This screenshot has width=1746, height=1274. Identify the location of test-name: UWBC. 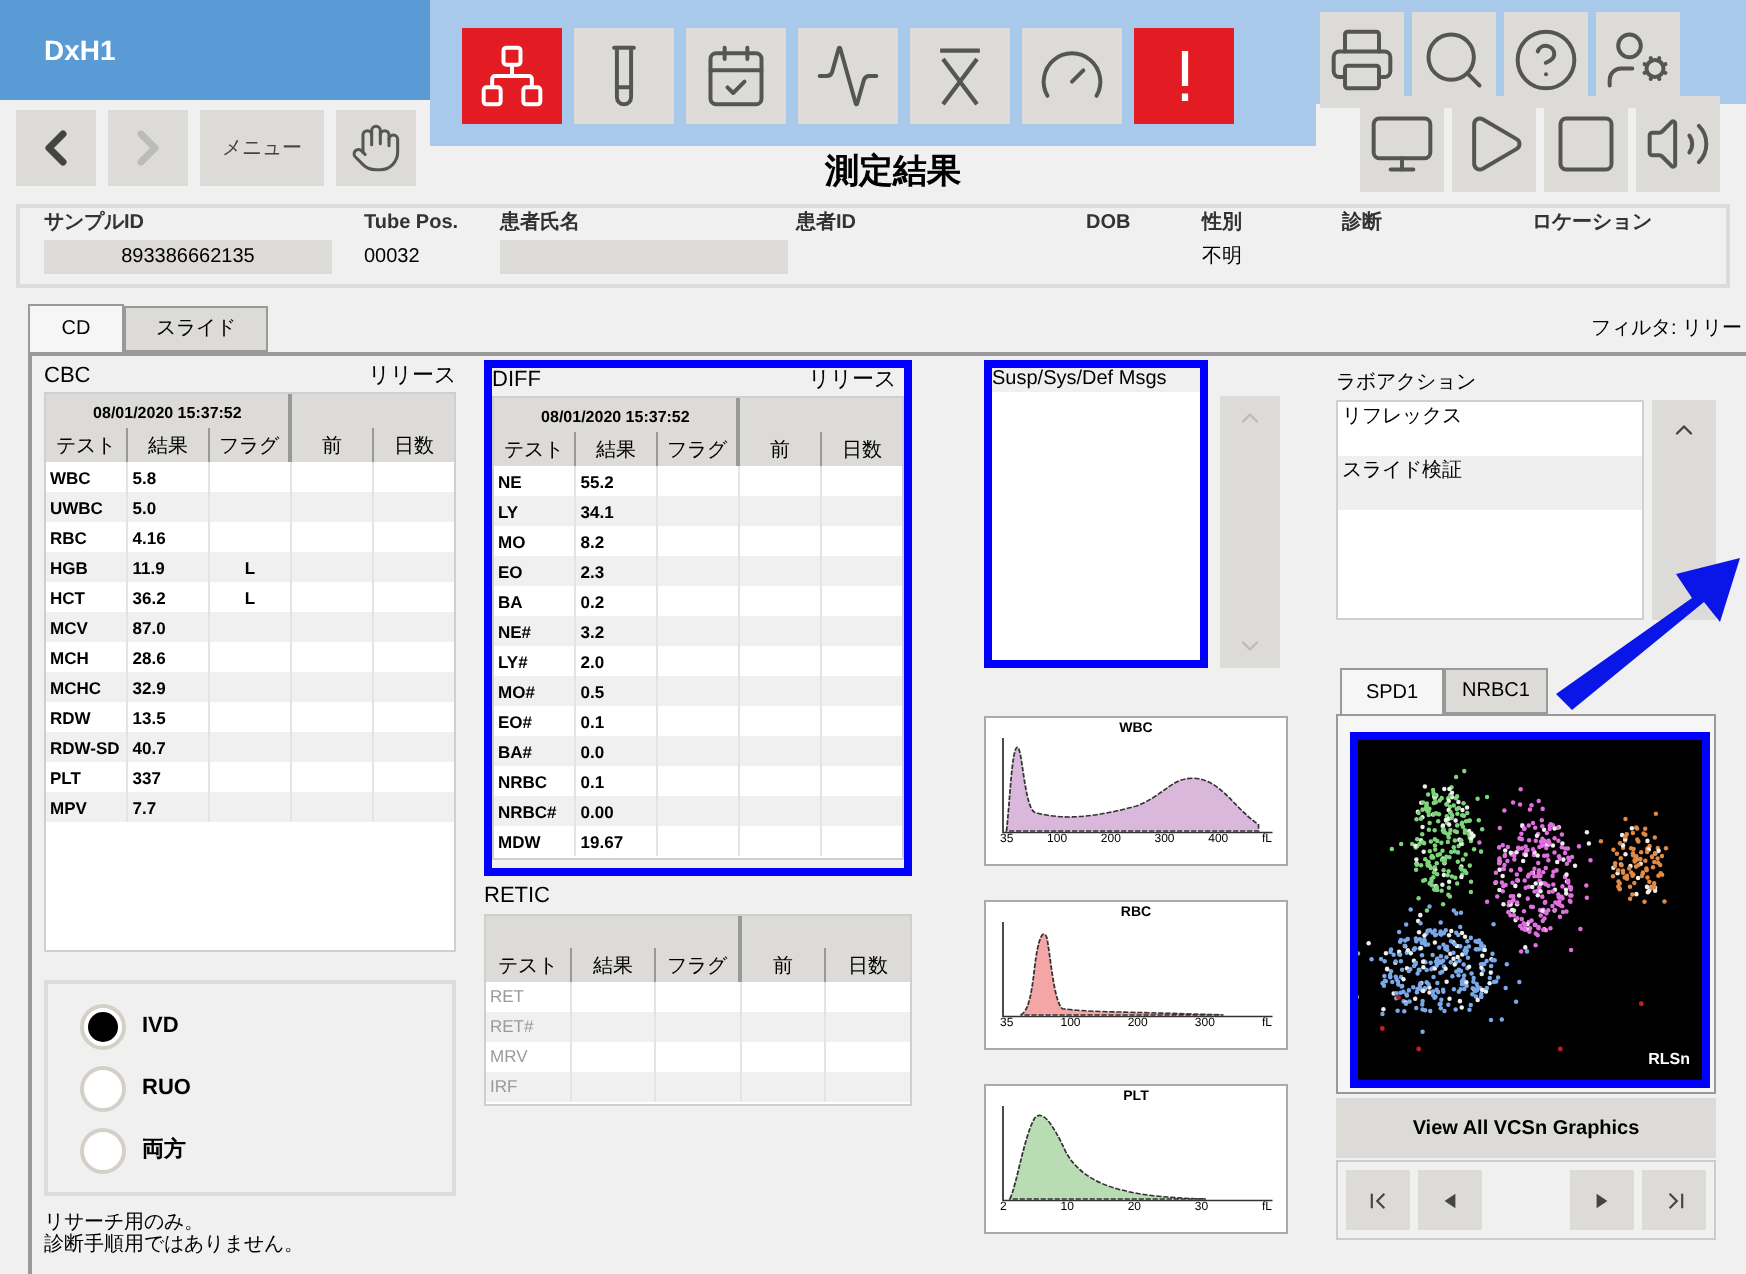
(76, 507).